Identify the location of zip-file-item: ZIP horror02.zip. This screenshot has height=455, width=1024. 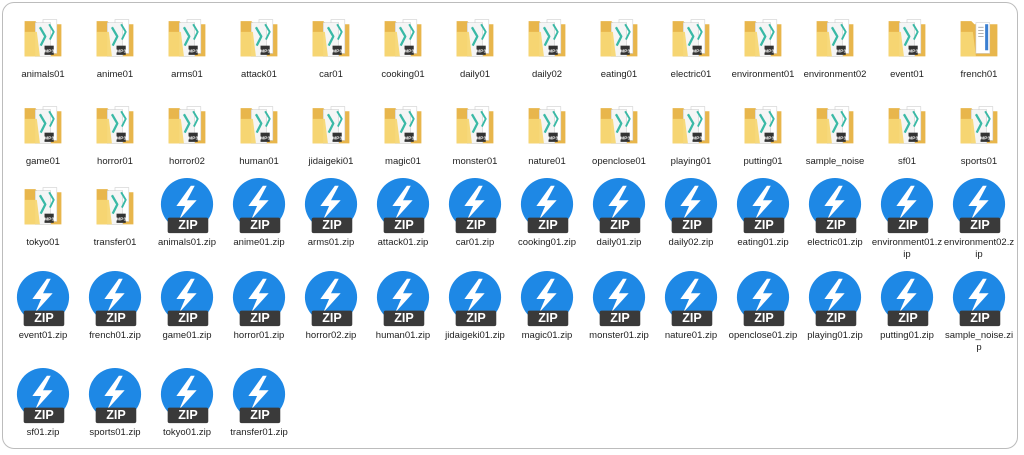
(331, 318).